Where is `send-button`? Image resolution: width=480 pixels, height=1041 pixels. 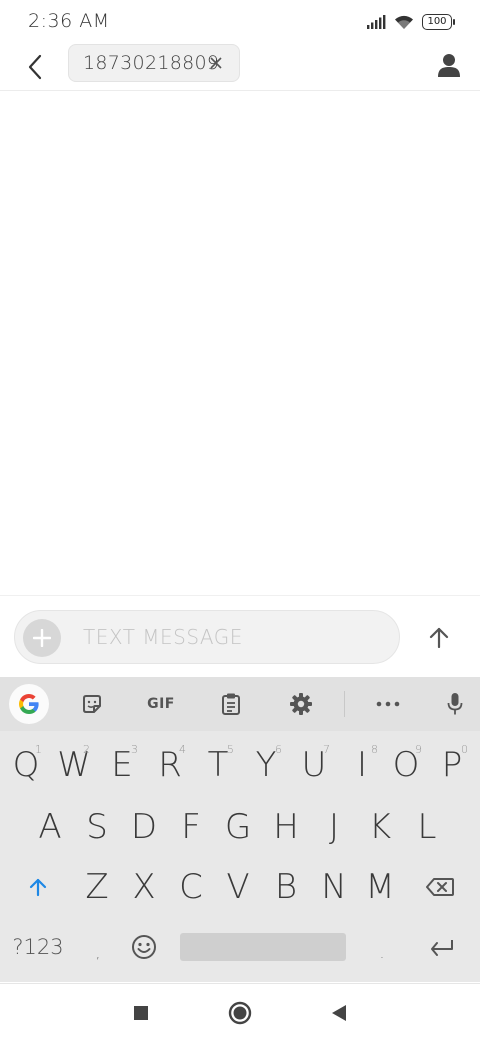 send-button is located at coordinates (439, 637).